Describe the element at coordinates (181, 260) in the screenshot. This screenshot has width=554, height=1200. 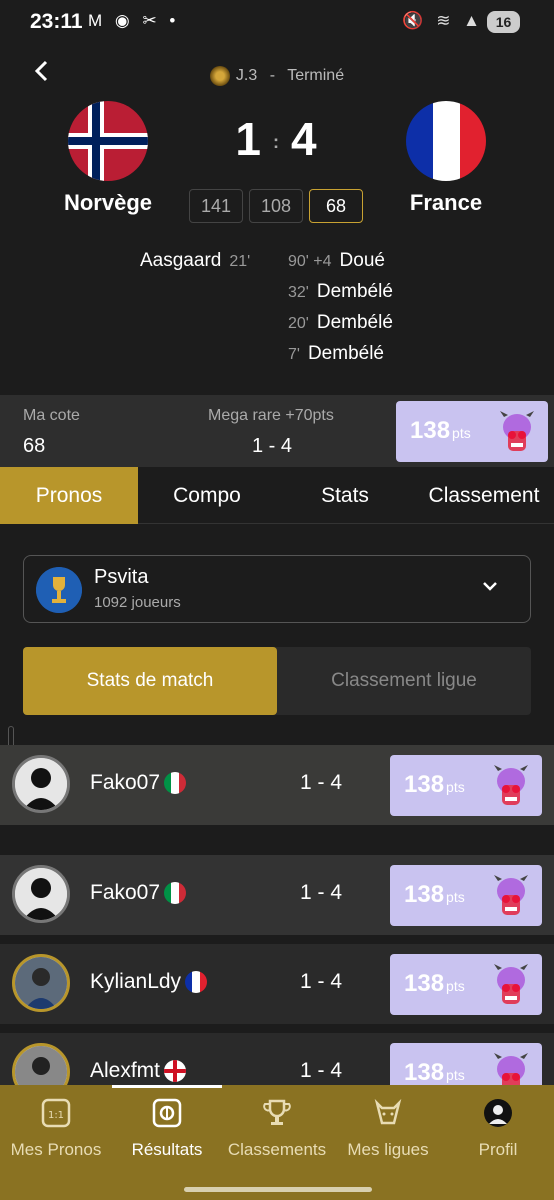
I see `scorer-name: Aasgaard` at that location.